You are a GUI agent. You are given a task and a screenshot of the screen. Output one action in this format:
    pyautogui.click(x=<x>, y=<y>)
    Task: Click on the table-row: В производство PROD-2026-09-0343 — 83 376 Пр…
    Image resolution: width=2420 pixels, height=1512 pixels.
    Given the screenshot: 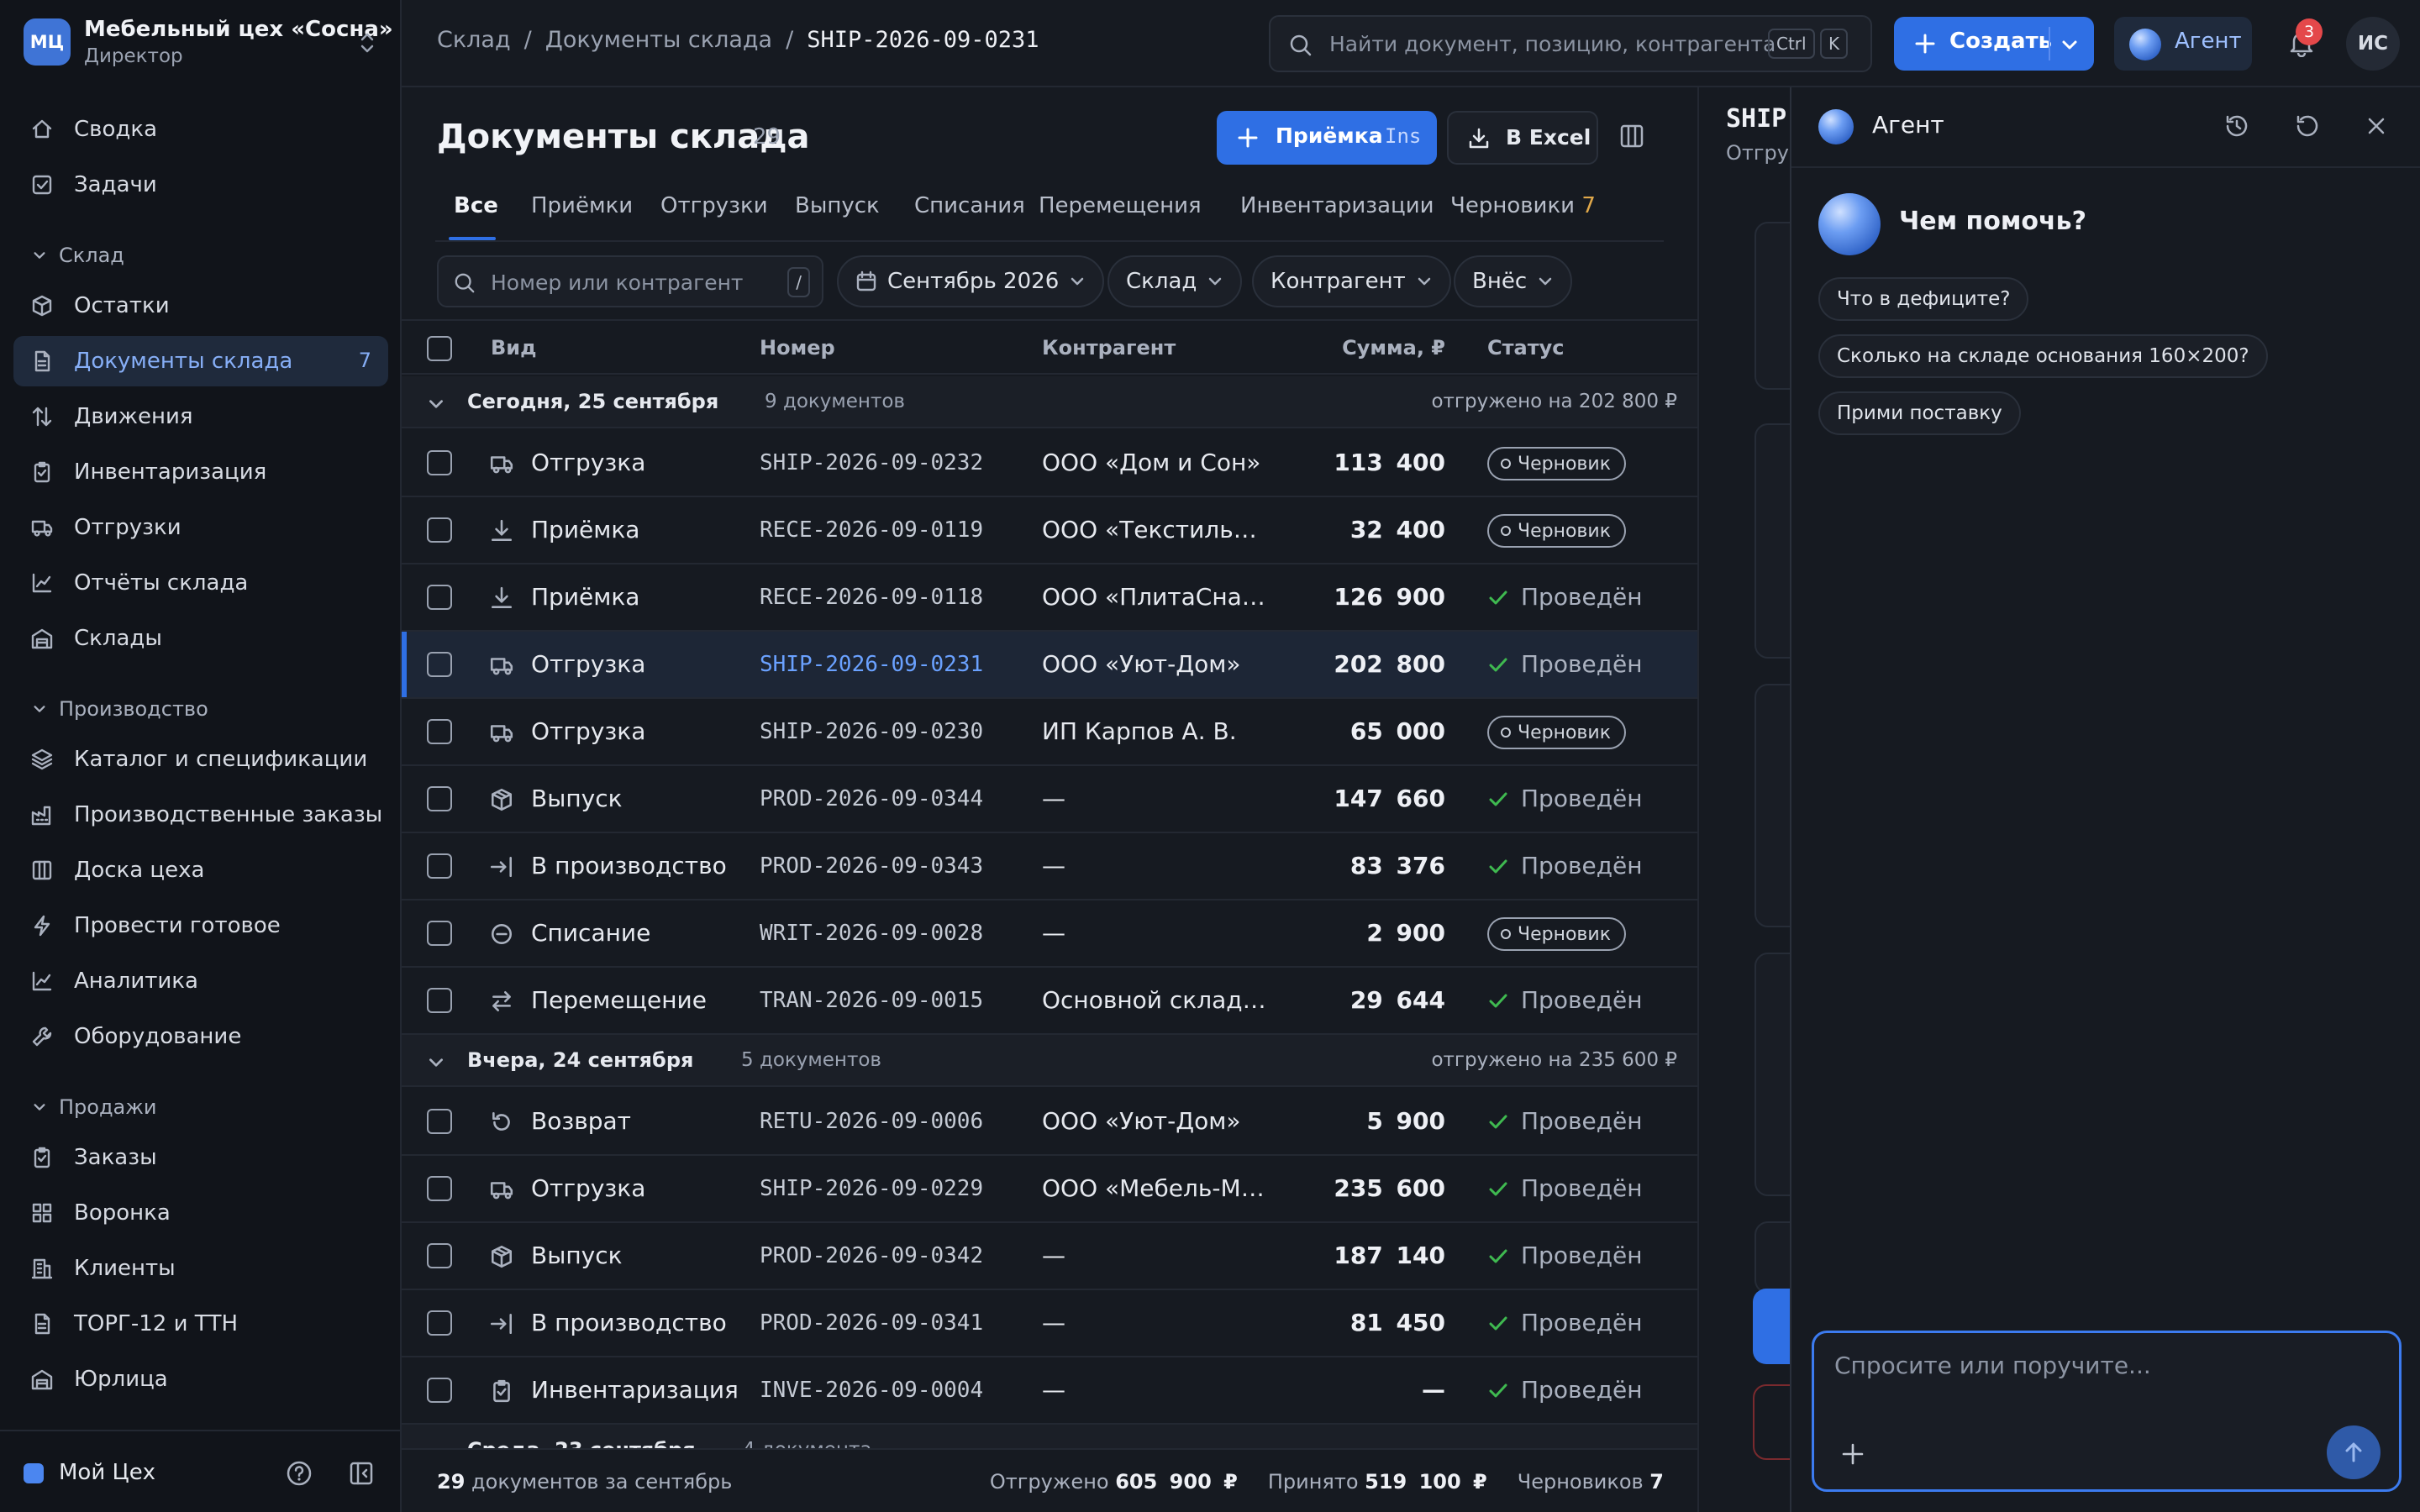 What is the action you would take?
    pyautogui.click(x=1049, y=866)
    